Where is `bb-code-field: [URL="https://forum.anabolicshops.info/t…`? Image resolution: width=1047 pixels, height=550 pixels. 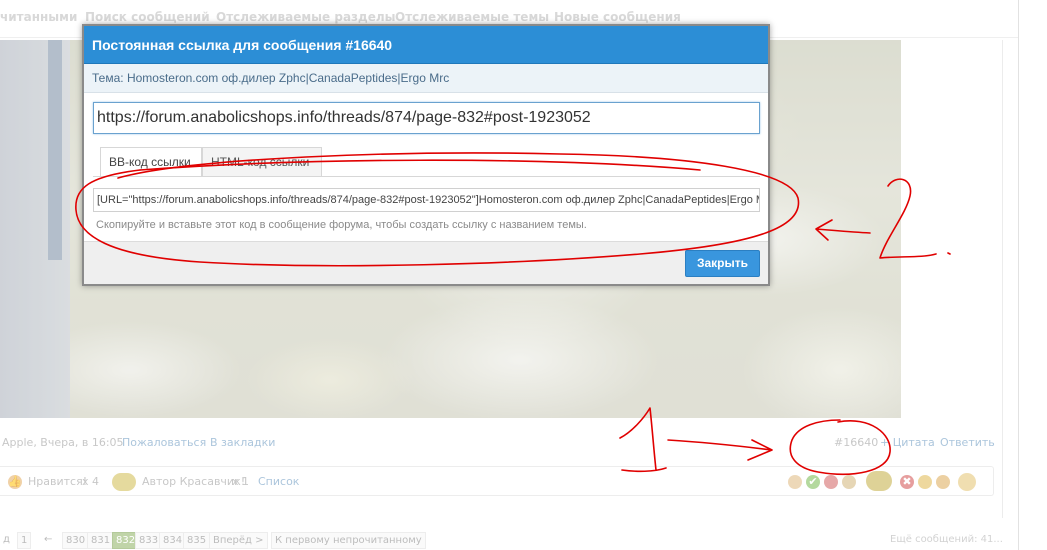 bb-code-field: [URL="https://forum.anabolicshops.info/t… is located at coordinates (426, 200).